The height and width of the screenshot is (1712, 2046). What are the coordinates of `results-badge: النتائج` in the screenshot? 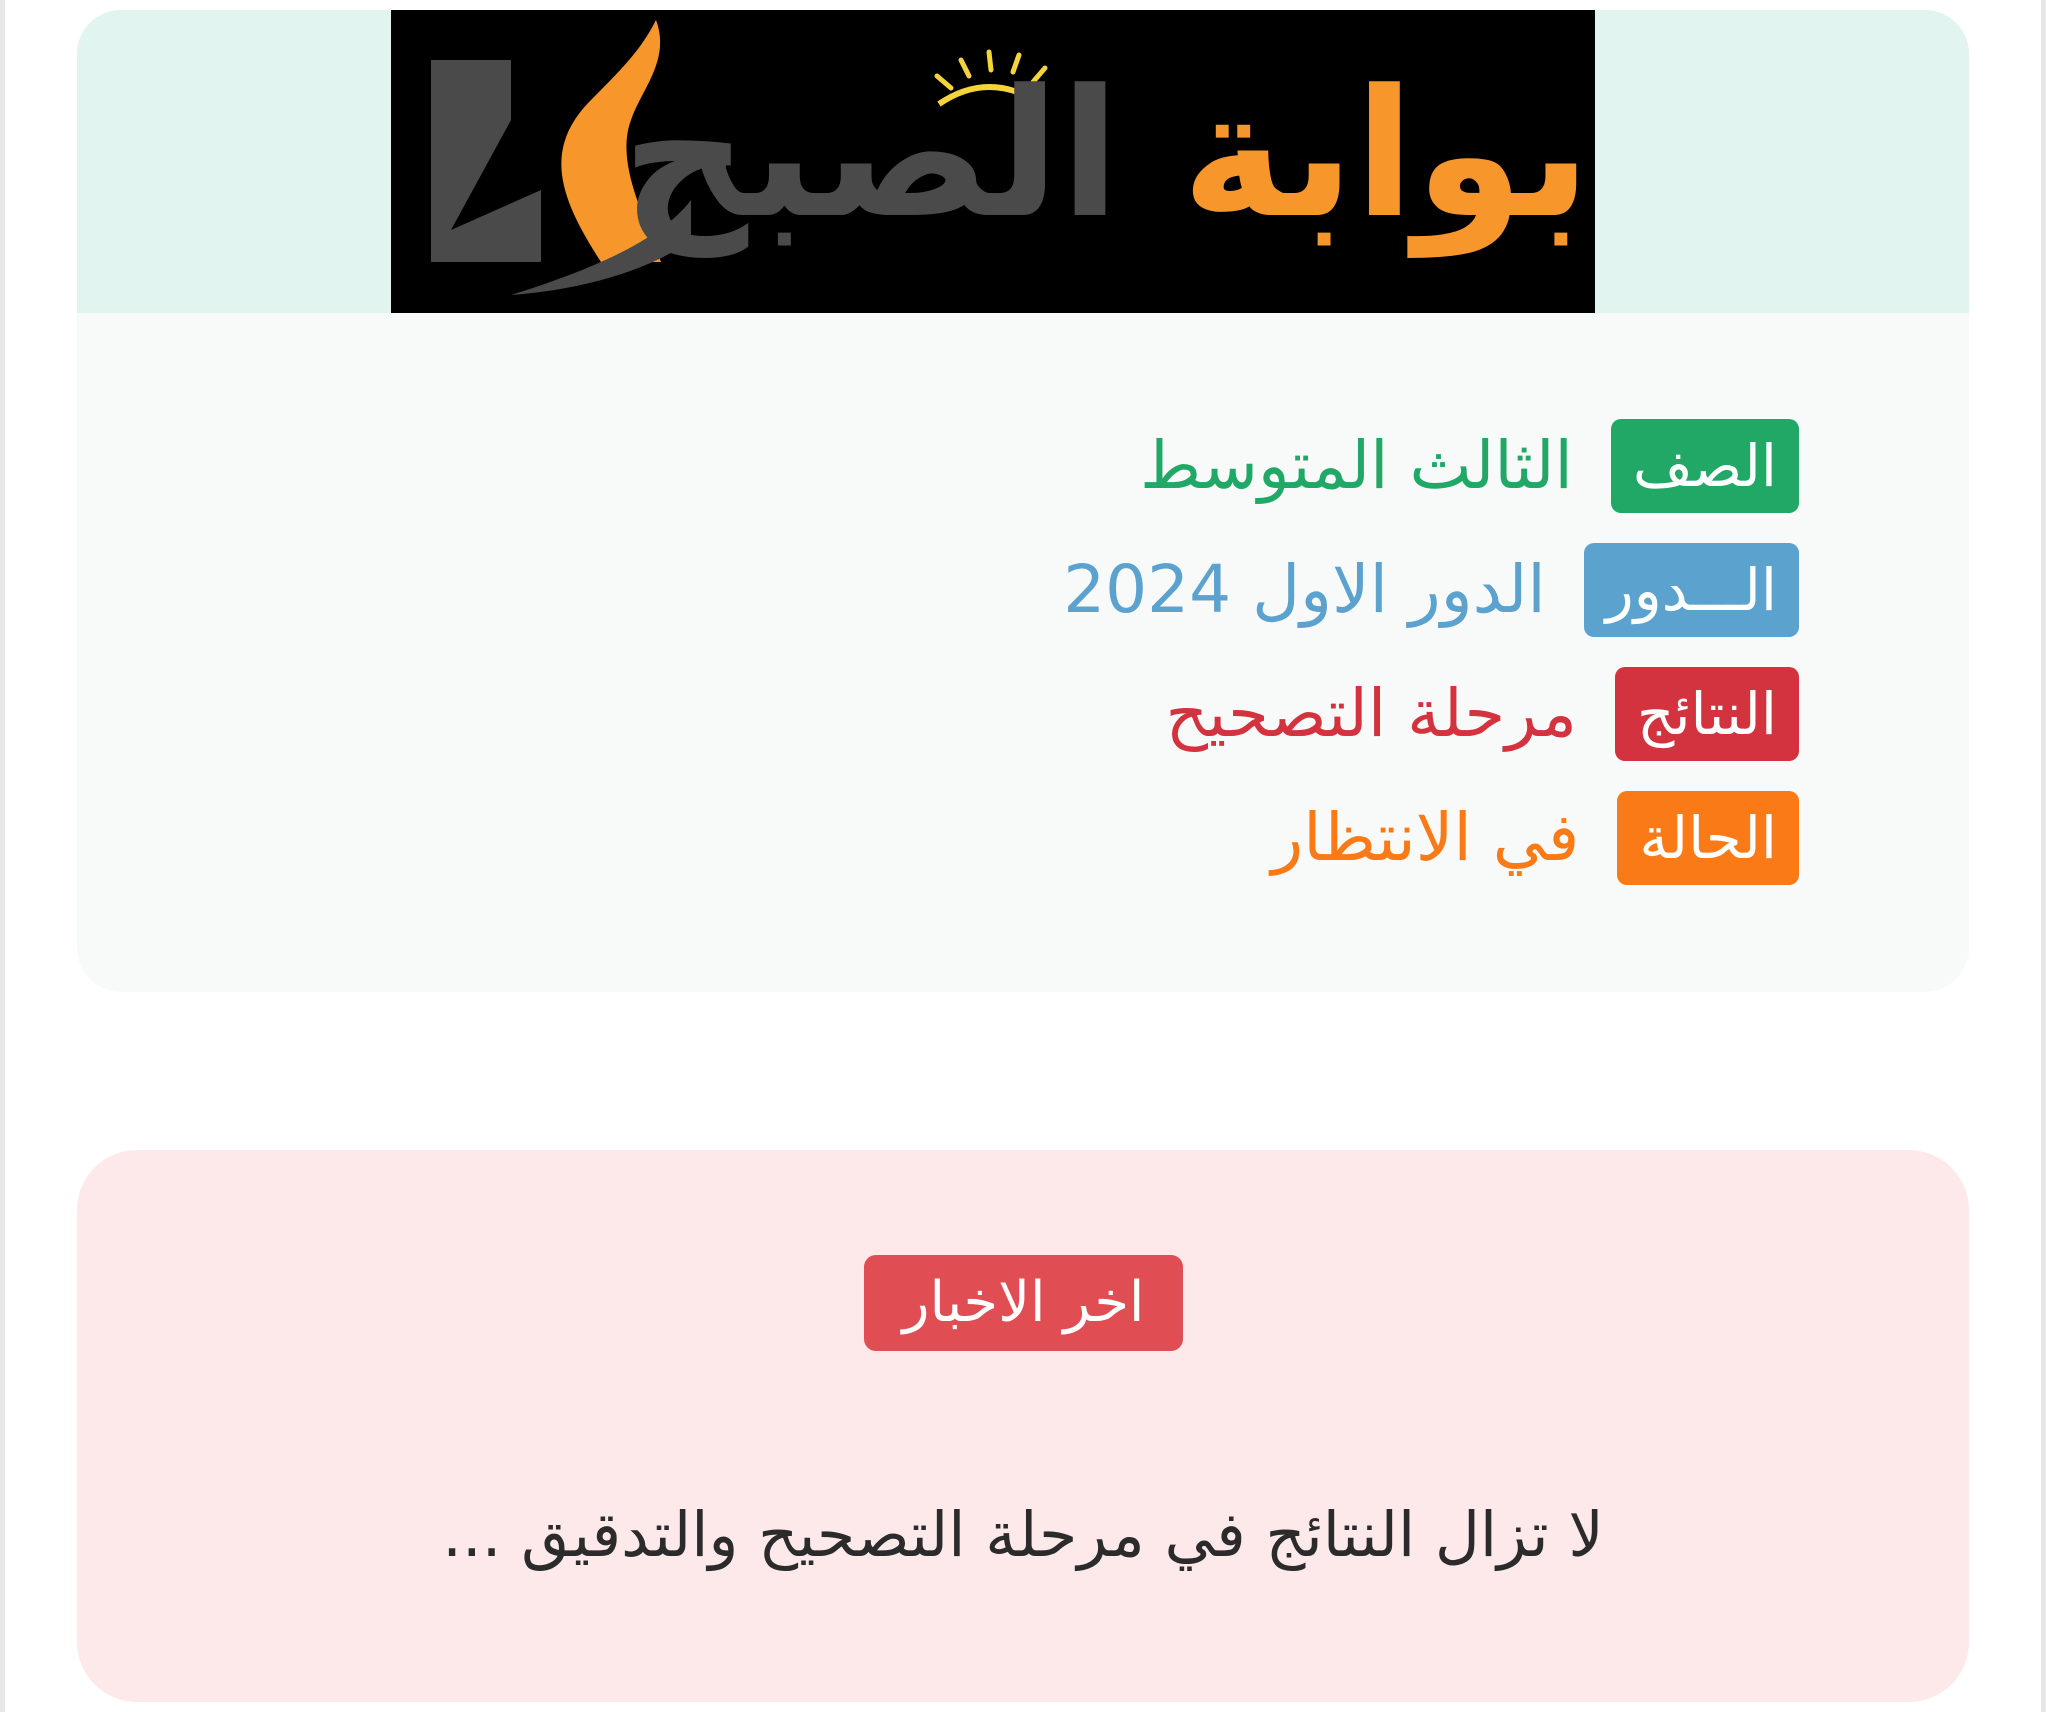 It's located at (1706, 714).